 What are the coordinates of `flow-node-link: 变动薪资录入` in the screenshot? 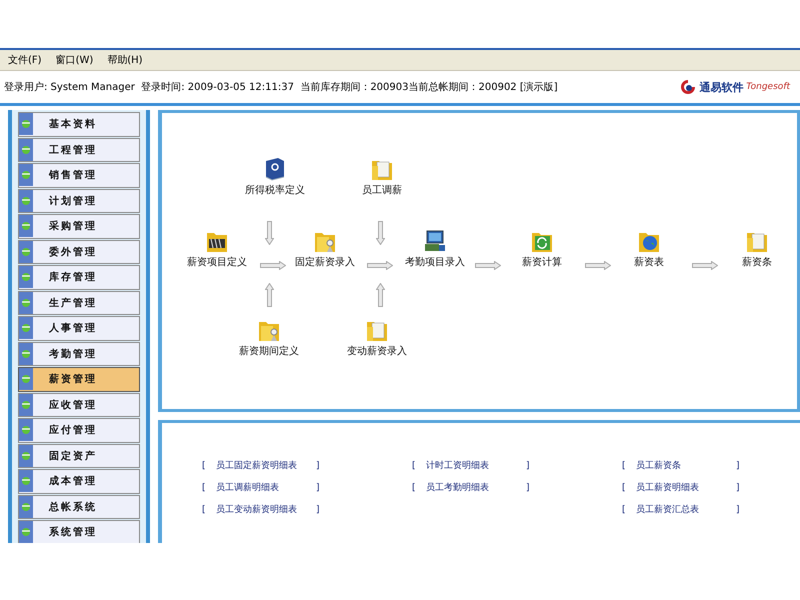 It's located at (377, 351).